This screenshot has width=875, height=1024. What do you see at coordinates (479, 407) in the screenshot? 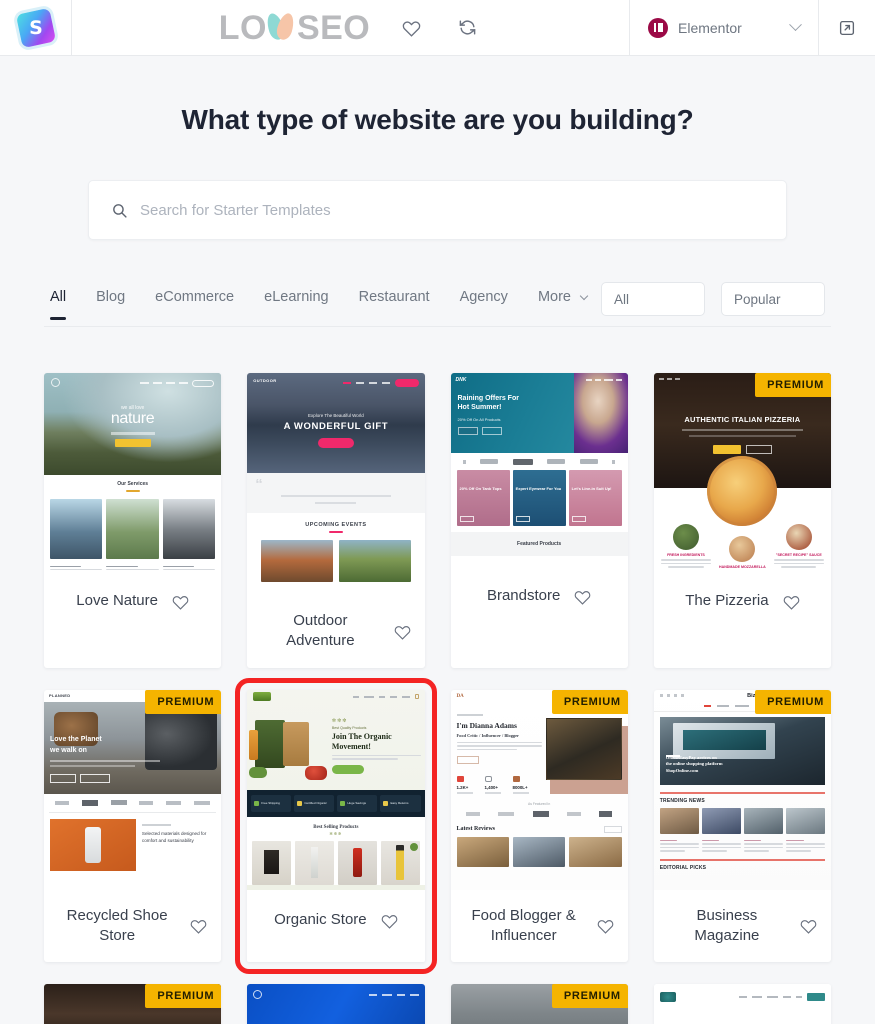
I see `thumb-text: Hot Summer!` at bounding box center [479, 407].